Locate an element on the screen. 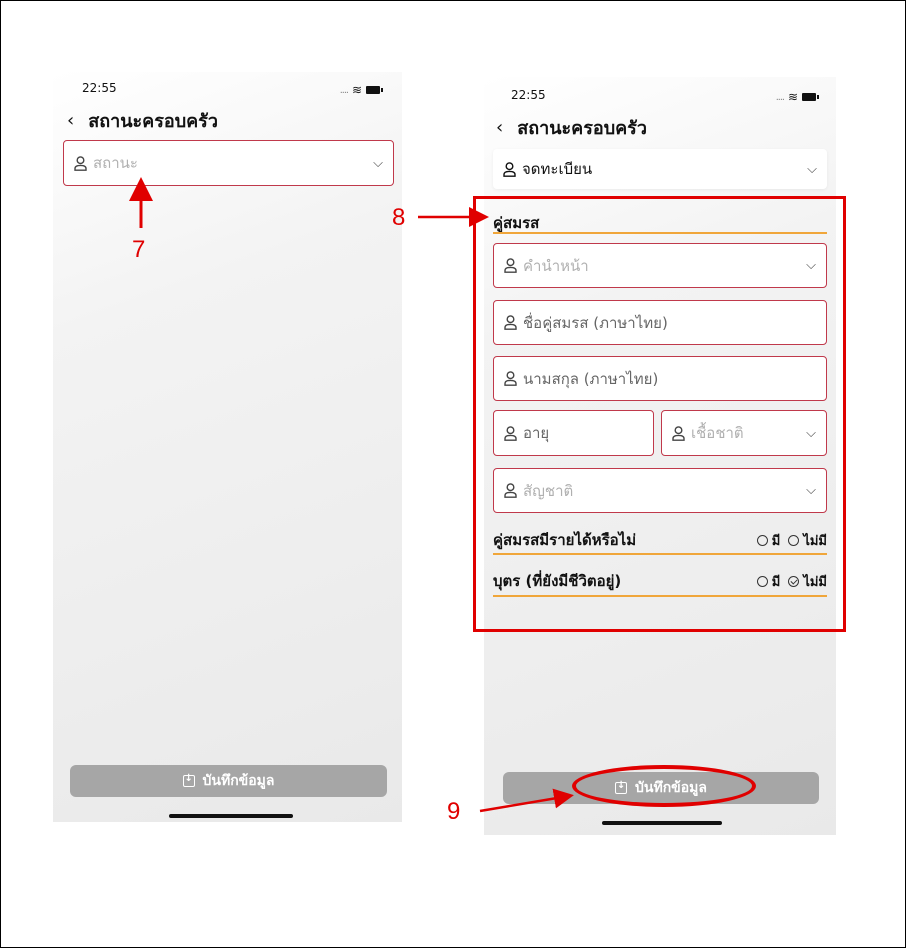 Image resolution: width=906 pixels, height=948 pixels. annotation-label-7: 7 is located at coordinates (139, 249).